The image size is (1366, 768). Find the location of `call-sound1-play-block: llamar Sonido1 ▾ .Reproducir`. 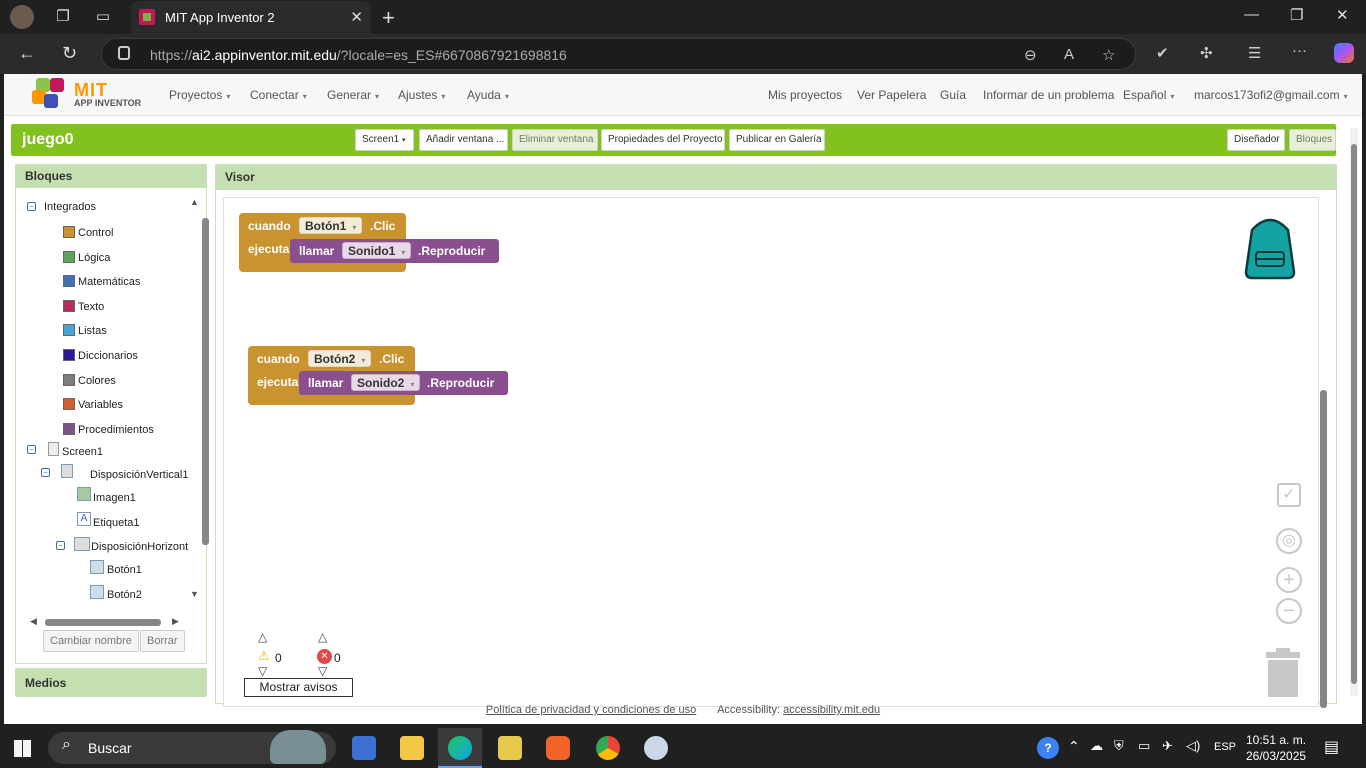

call-sound1-play-block: llamar Sonido1 ▾ .Reproducir is located at coordinates (394, 251).